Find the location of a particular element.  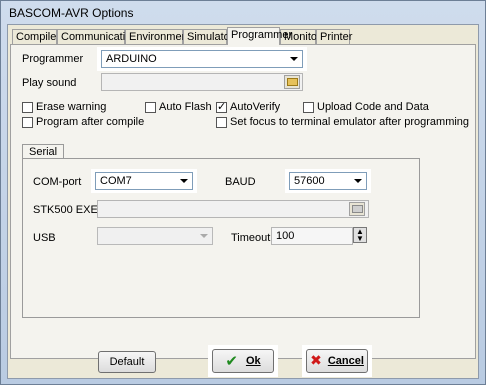

title-bar: BASCOM-AVR Options is located at coordinates (243, 12).